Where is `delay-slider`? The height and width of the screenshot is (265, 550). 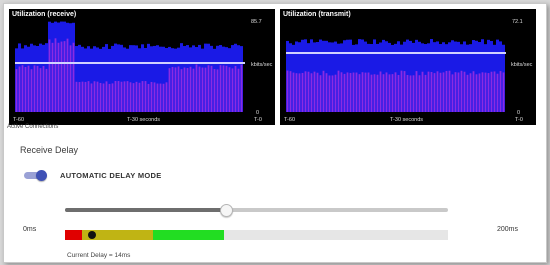
delay-slider is located at coordinates (256, 210).